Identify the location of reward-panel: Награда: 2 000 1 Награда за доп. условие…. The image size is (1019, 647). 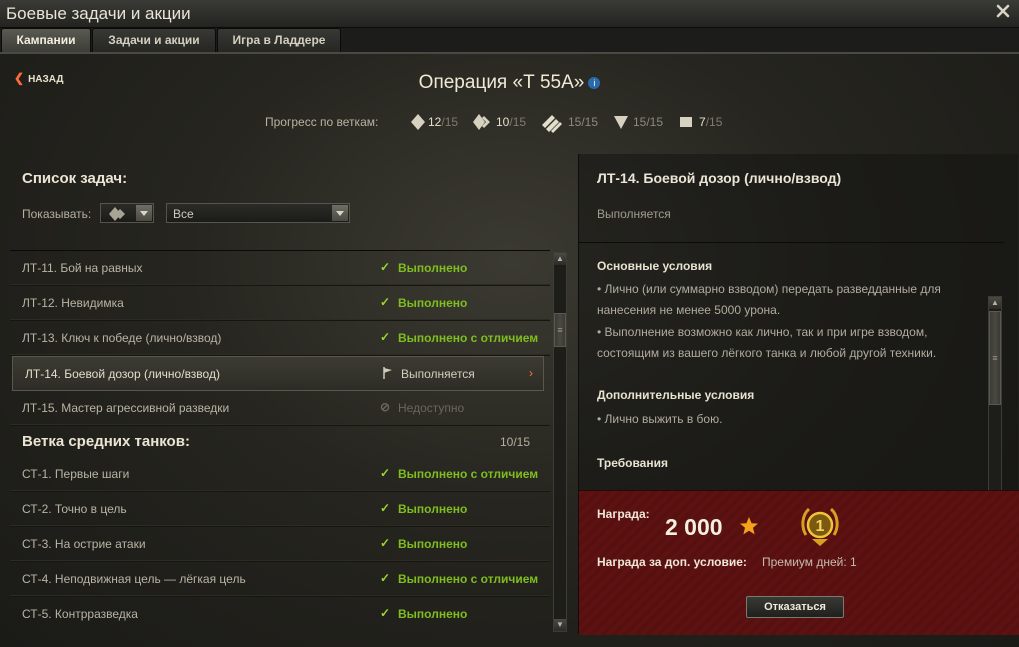
(799, 562).